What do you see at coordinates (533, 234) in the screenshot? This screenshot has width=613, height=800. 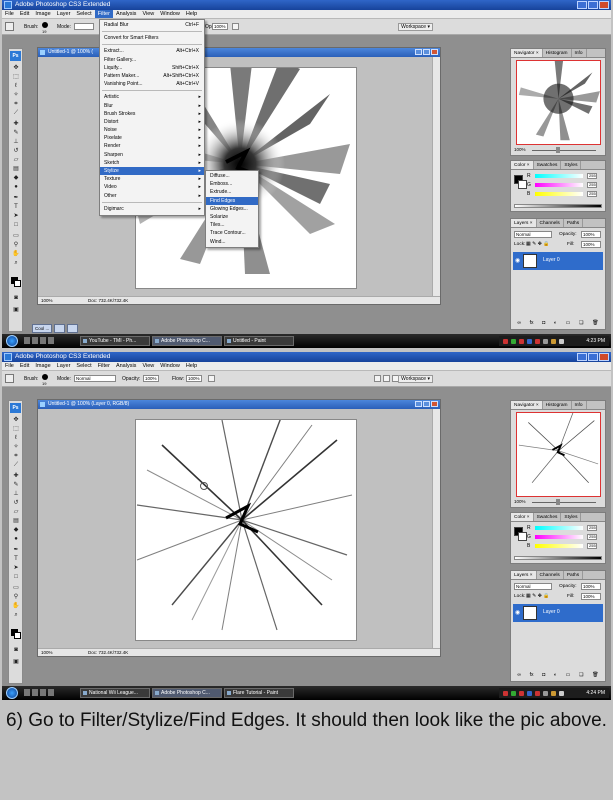 I see `blend-mode-select: Normal` at bounding box center [533, 234].